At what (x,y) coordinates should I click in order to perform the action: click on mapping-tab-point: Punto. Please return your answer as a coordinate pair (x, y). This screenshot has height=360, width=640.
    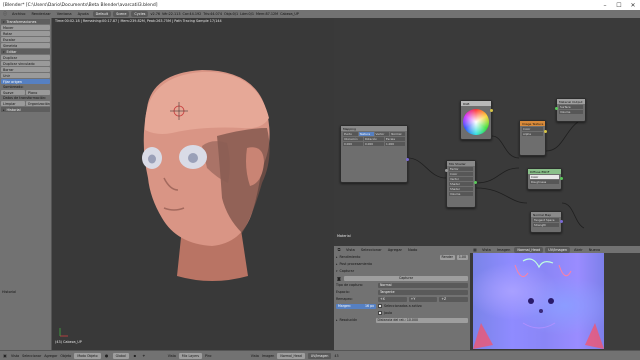
    Looking at the image, I should click on (350, 134).